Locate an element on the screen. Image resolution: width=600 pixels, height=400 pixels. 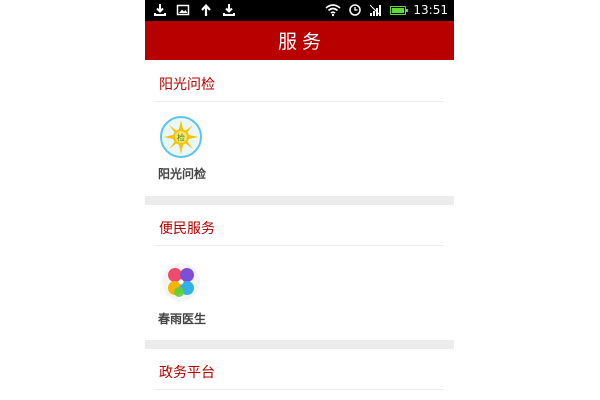
service-item-chunyu-doctor: 春雨医生 is located at coordinates (175, 300).